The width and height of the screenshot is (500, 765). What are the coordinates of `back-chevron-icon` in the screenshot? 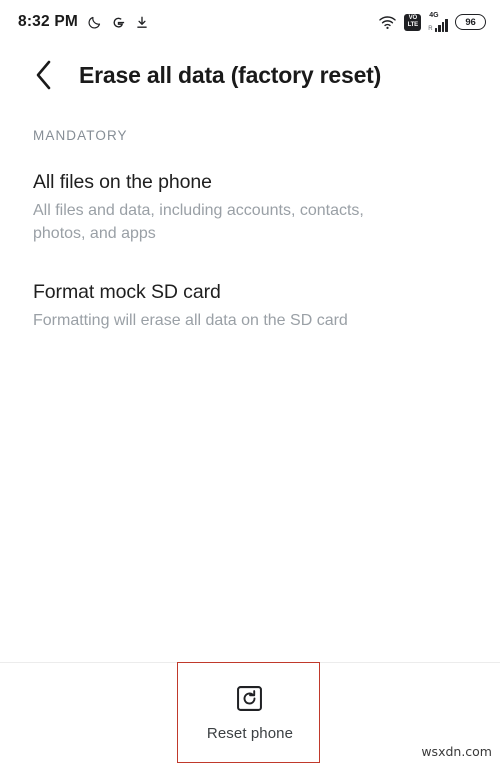 It's located at (44, 75).